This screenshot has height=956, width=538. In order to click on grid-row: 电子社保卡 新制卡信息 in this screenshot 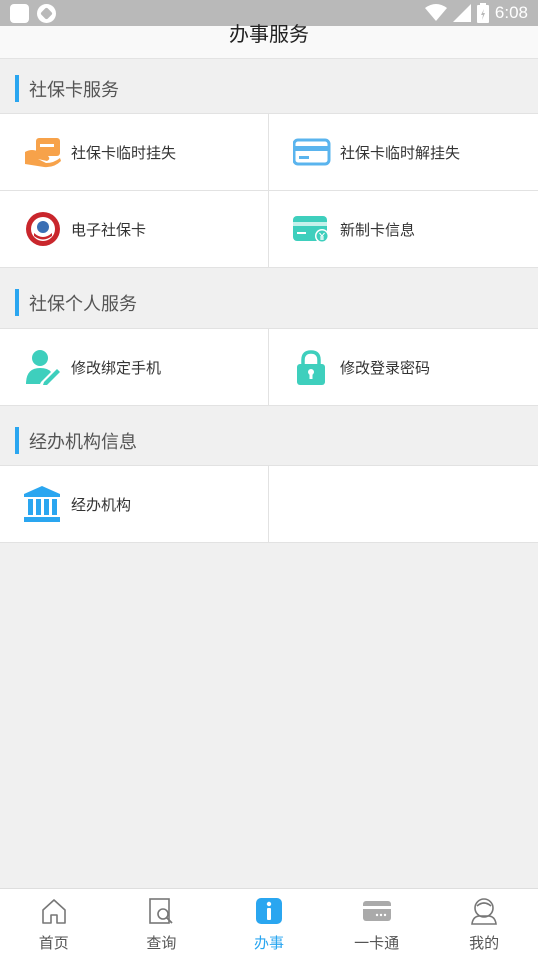, I will do `click(269, 229)`.